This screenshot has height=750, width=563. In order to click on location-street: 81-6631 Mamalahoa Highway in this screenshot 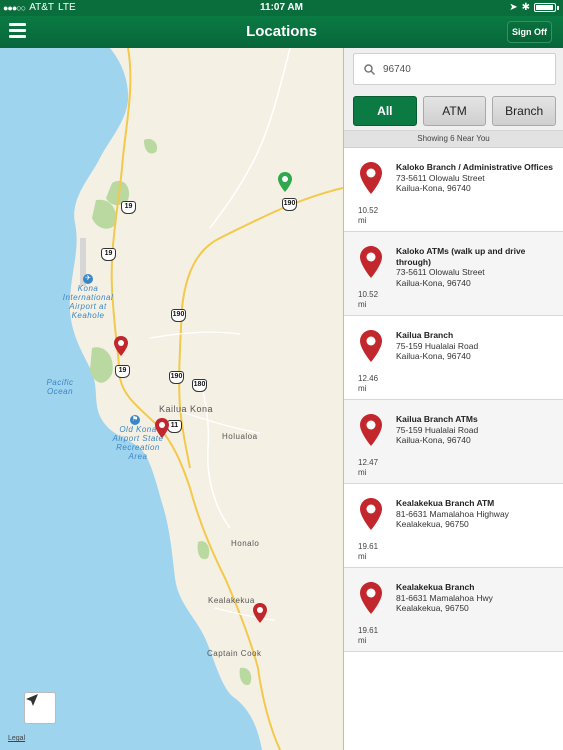, I will do `click(452, 513)`.